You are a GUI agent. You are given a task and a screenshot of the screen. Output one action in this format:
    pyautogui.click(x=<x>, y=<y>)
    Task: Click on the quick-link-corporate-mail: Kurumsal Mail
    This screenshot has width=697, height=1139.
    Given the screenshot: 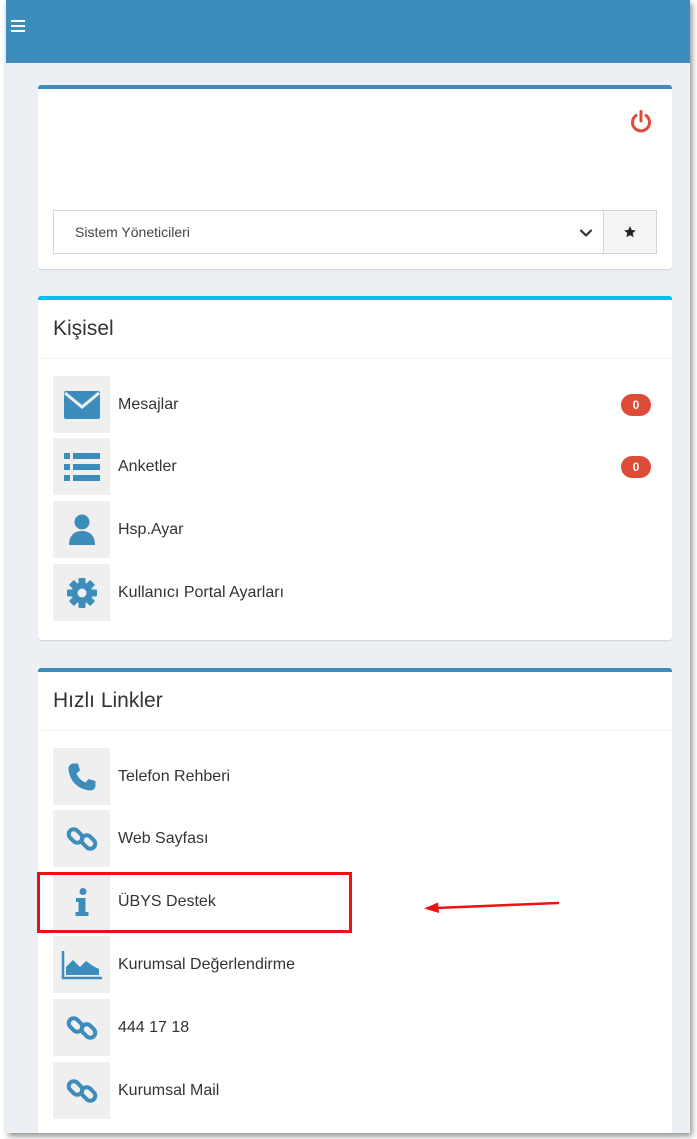 What is the action you would take?
    pyautogui.click(x=353, y=1090)
    